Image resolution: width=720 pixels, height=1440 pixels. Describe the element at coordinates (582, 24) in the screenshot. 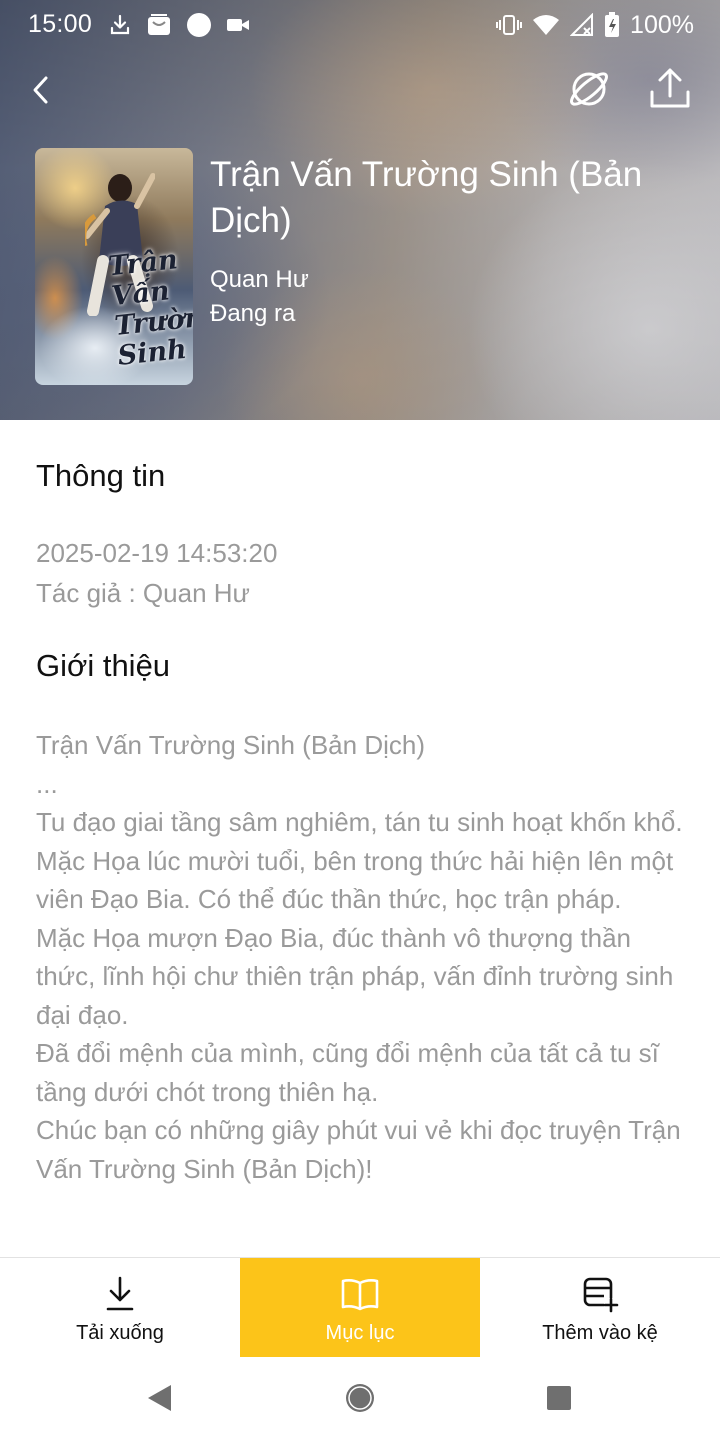

I see `signal-icon` at that location.